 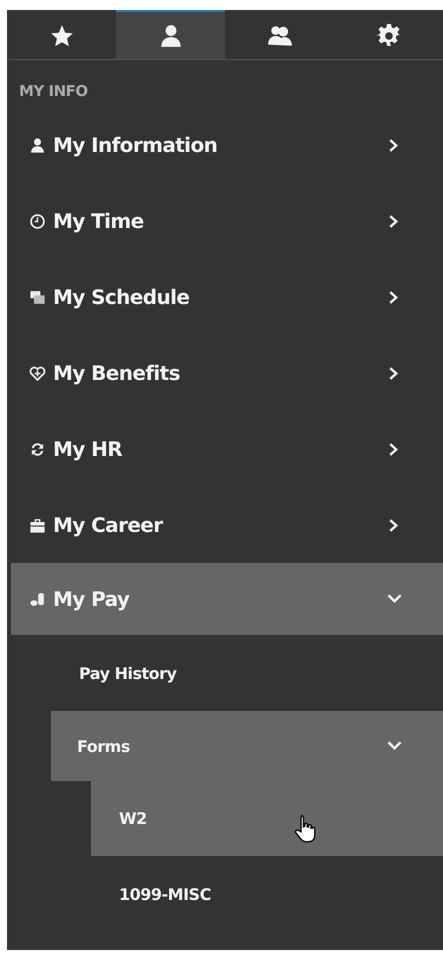 I want to click on heart-icon, so click(x=37, y=373).